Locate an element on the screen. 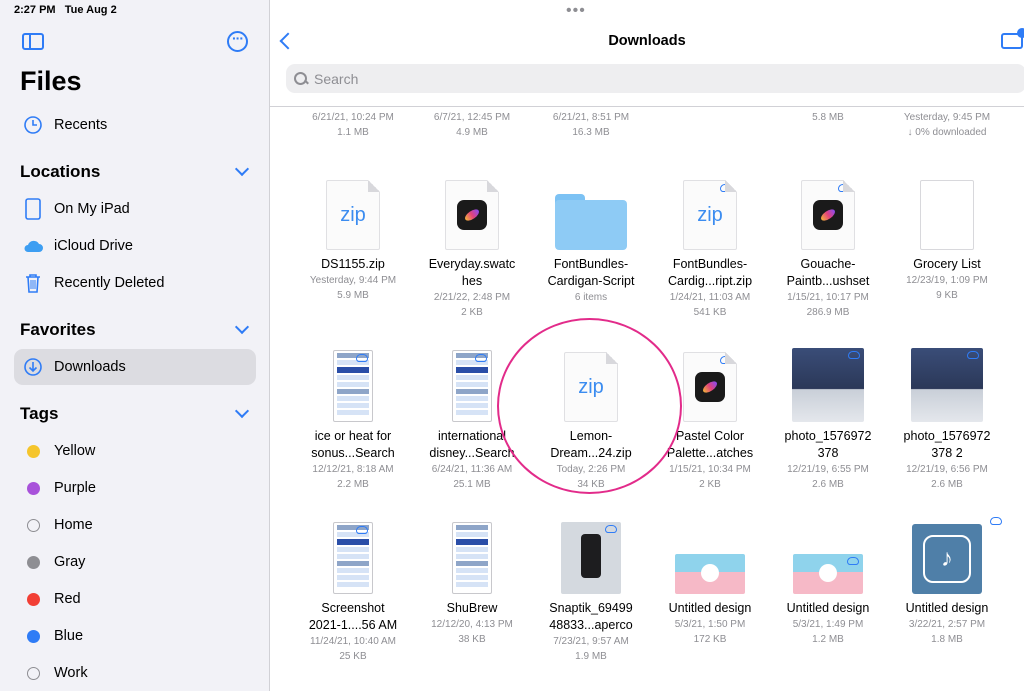 This screenshot has width=1024, height=691. sidebar-item-tag-blue: Blue is located at coordinates (135, 636).